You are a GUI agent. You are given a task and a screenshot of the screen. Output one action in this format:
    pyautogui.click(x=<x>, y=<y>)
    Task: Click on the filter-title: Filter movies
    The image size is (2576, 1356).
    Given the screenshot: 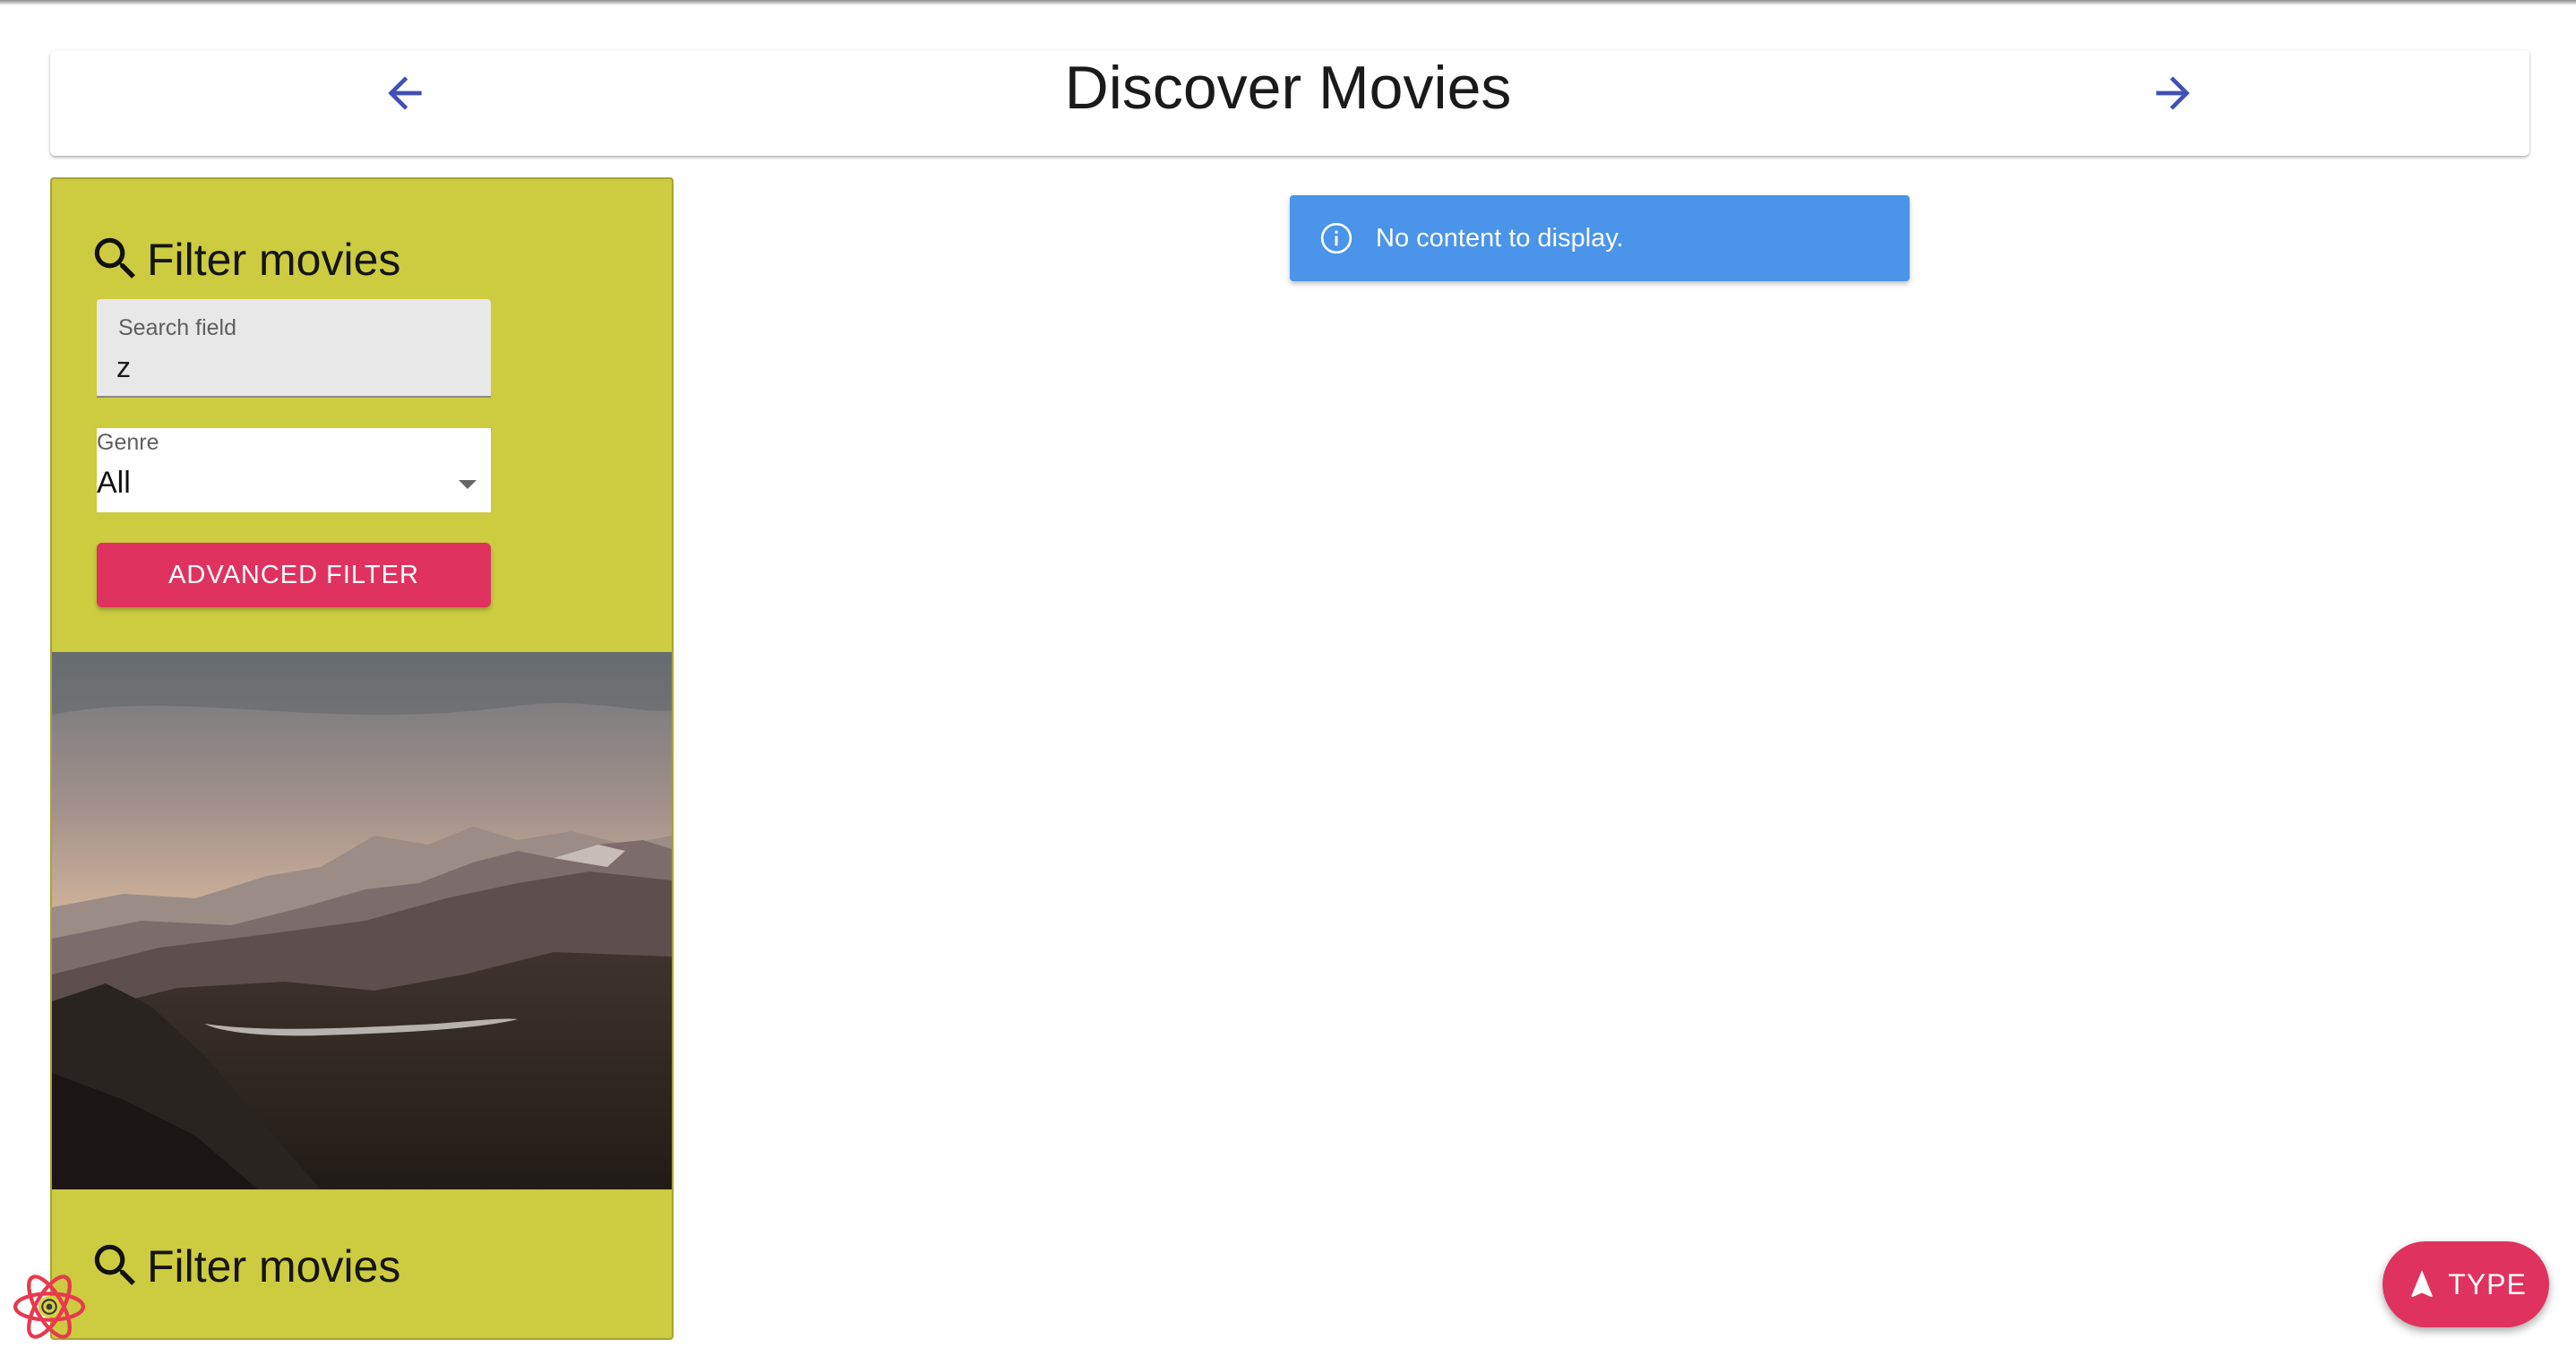 What is the action you would take?
    pyautogui.click(x=274, y=260)
    